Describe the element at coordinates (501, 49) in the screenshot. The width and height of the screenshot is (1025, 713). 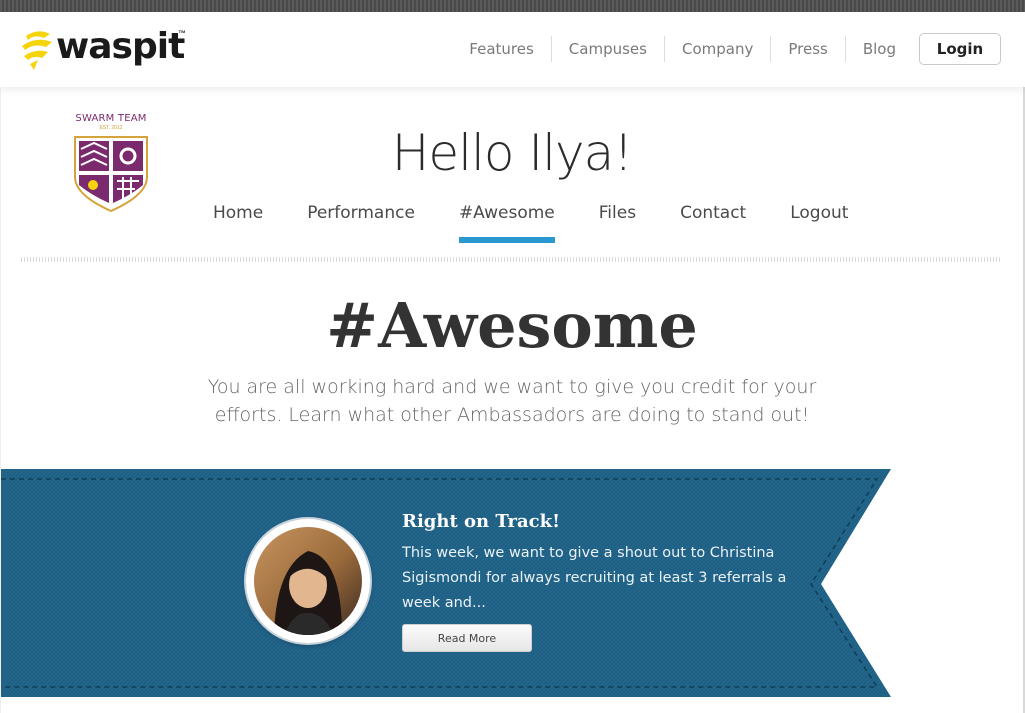
I see `nav-features: Features` at that location.